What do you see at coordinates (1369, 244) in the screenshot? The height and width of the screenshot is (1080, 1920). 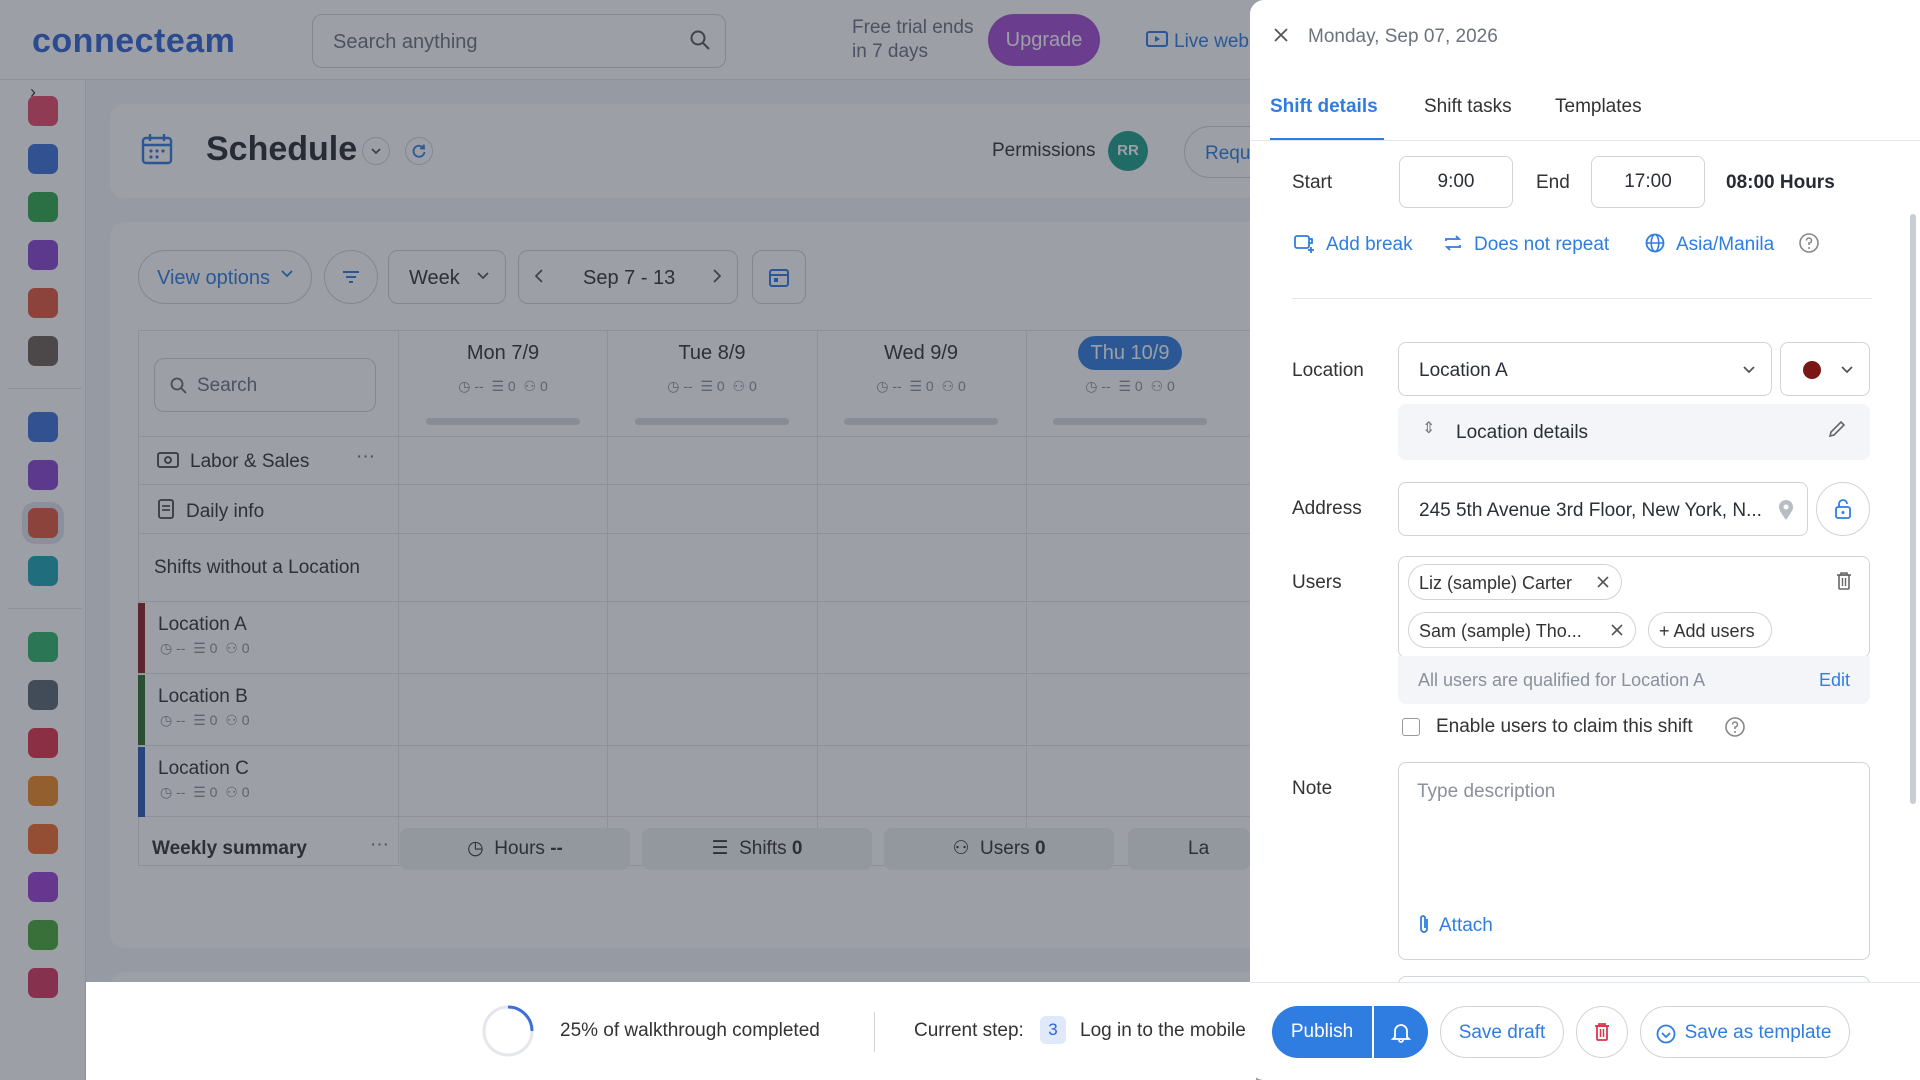 I see `add-break-label: Add break` at bounding box center [1369, 244].